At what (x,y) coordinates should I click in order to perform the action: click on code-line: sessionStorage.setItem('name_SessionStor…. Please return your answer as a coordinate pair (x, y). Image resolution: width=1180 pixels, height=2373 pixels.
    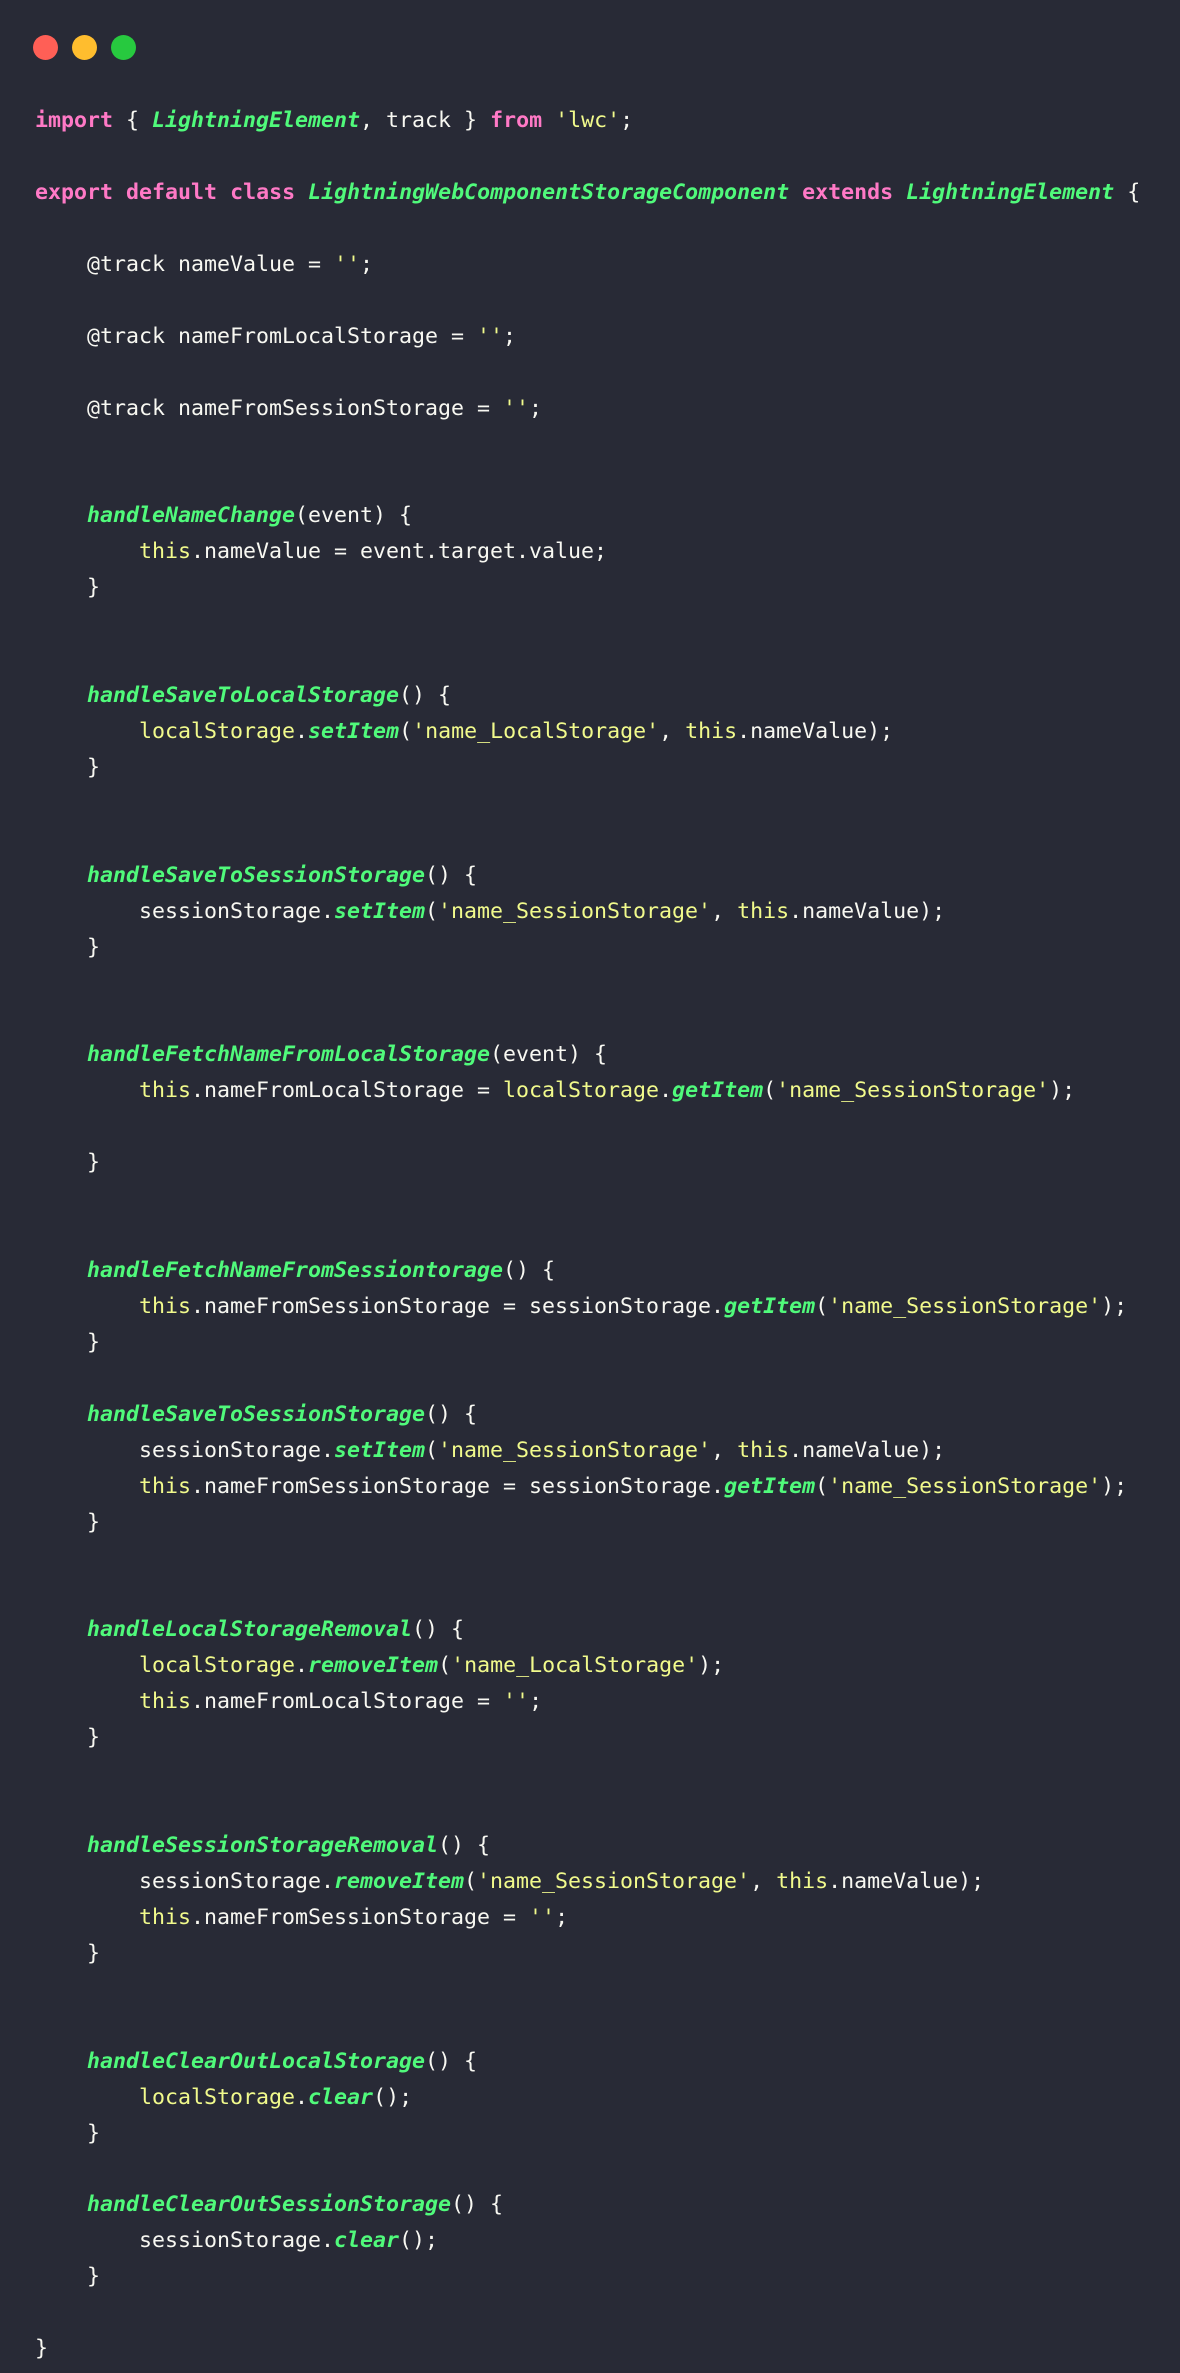
    Looking at the image, I should click on (587, 1451).